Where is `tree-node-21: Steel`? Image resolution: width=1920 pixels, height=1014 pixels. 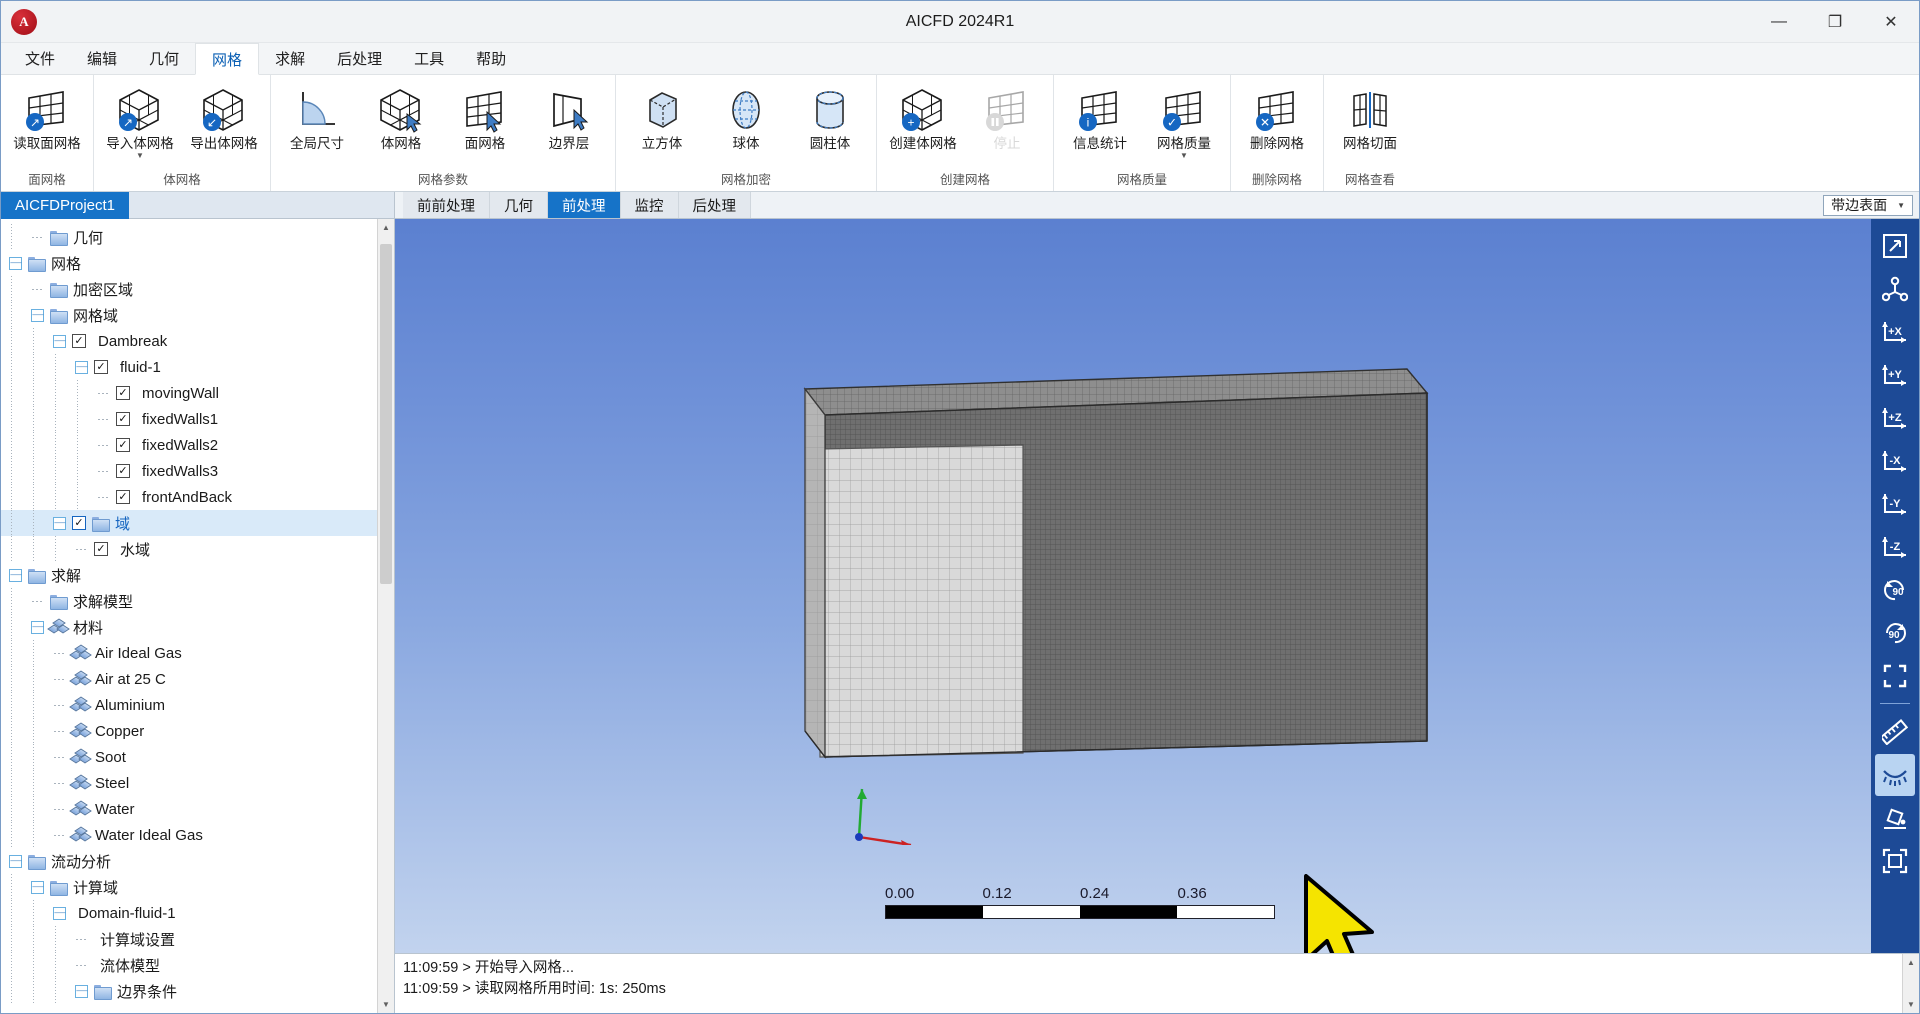 tree-node-21: Steel is located at coordinates (189, 783).